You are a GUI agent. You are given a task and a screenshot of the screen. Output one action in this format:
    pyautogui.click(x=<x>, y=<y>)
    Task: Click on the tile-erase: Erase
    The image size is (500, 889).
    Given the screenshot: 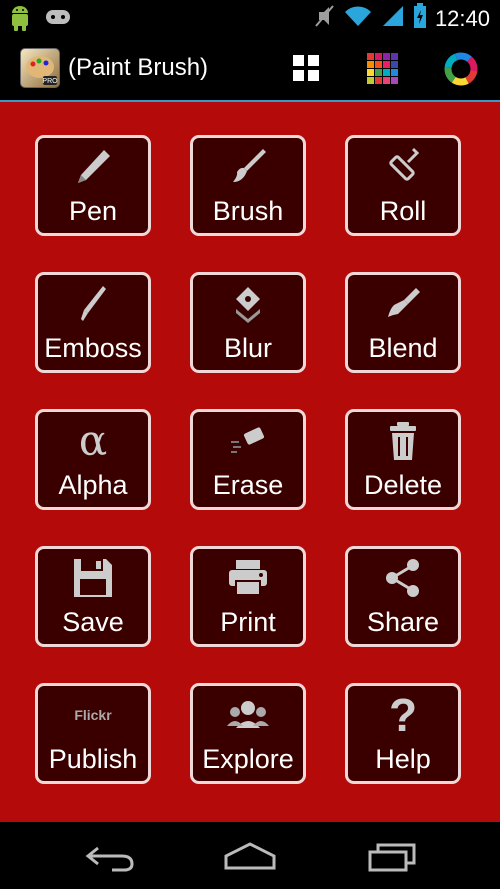 What is the action you would take?
    pyautogui.click(x=248, y=459)
    